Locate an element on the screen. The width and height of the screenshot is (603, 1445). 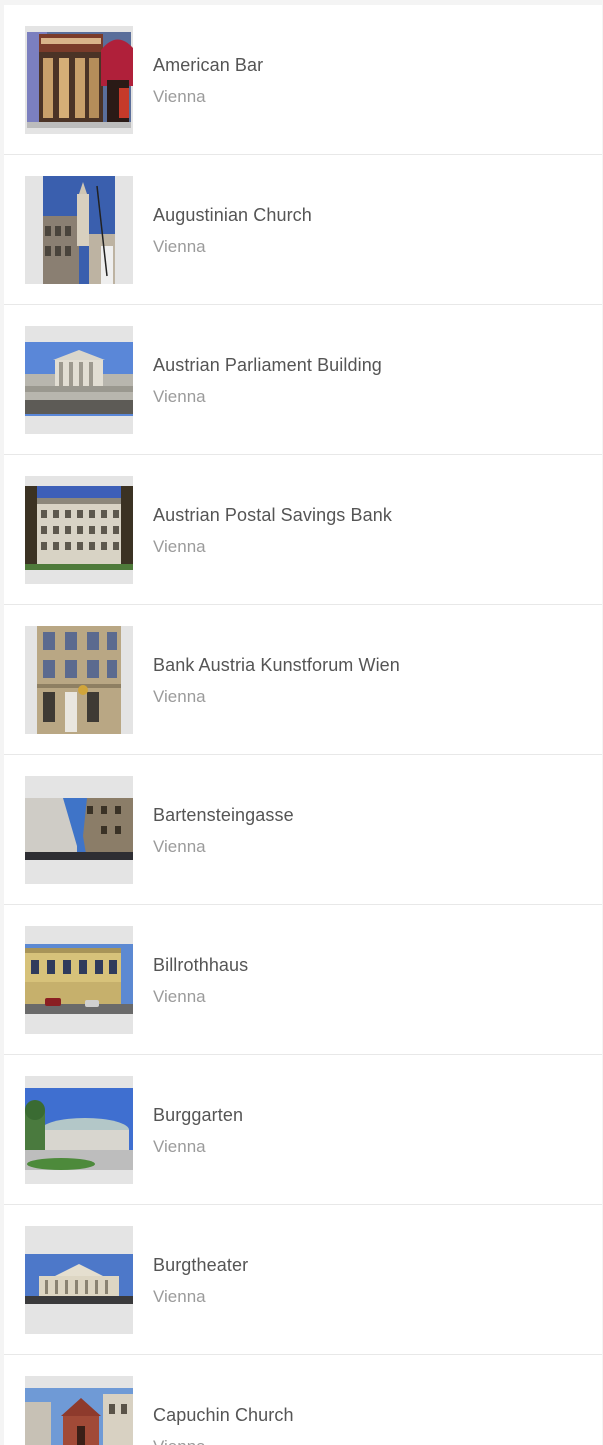
place-name: Billrothhaus is located at coordinates (201, 965).